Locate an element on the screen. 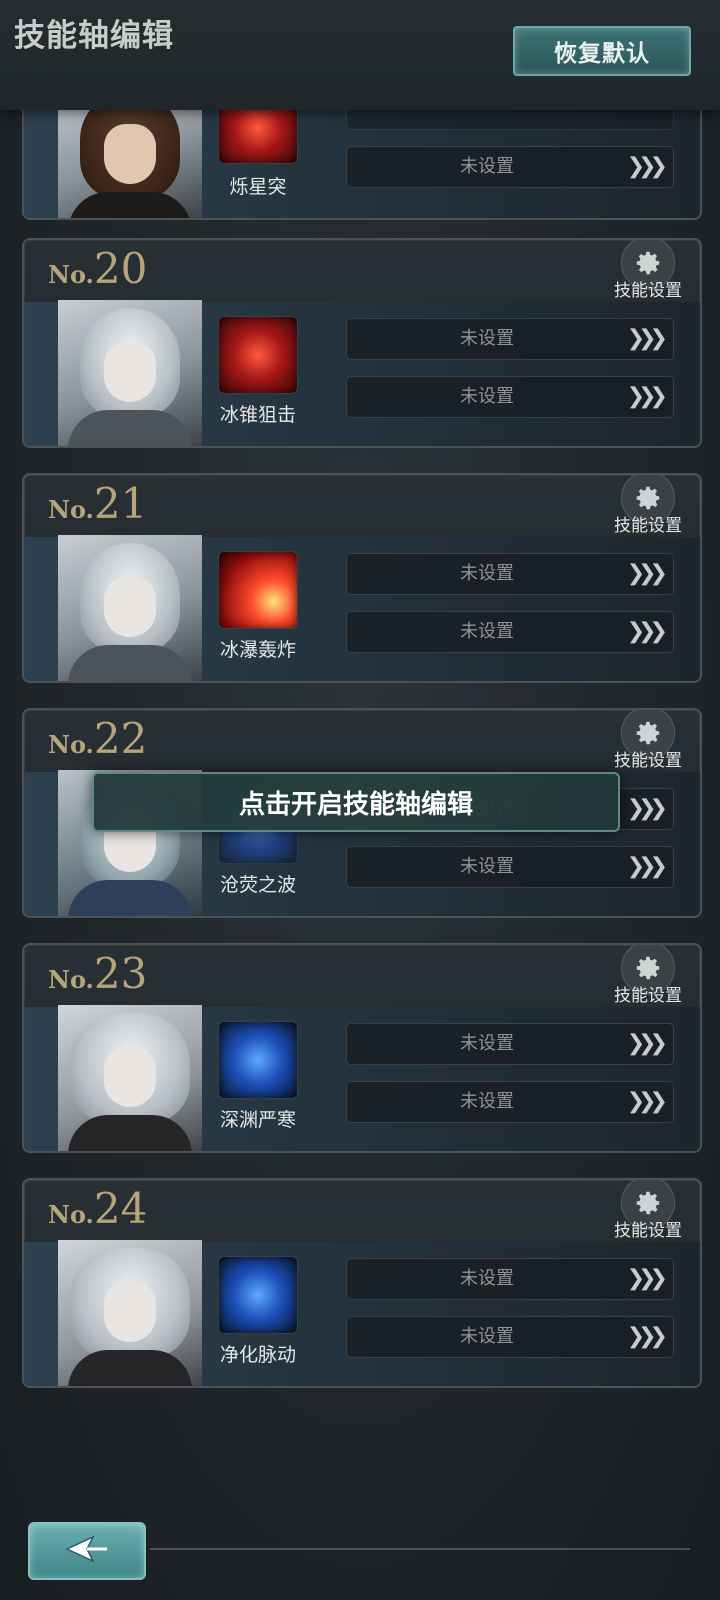 This screenshot has height=1600, width=720. top-bar: 技能轴编辑 恢复默认 is located at coordinates (360, 55).